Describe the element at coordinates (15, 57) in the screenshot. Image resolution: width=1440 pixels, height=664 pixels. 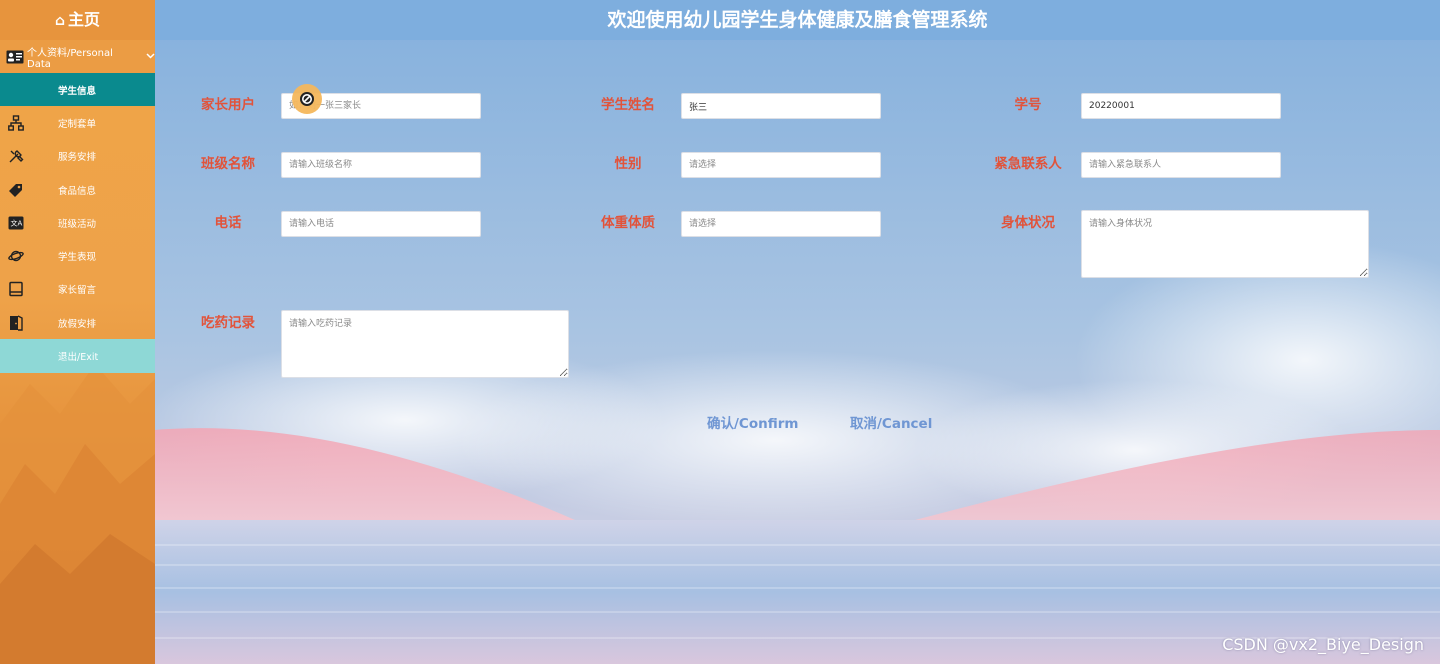
I see `id-card-icon` at that location.